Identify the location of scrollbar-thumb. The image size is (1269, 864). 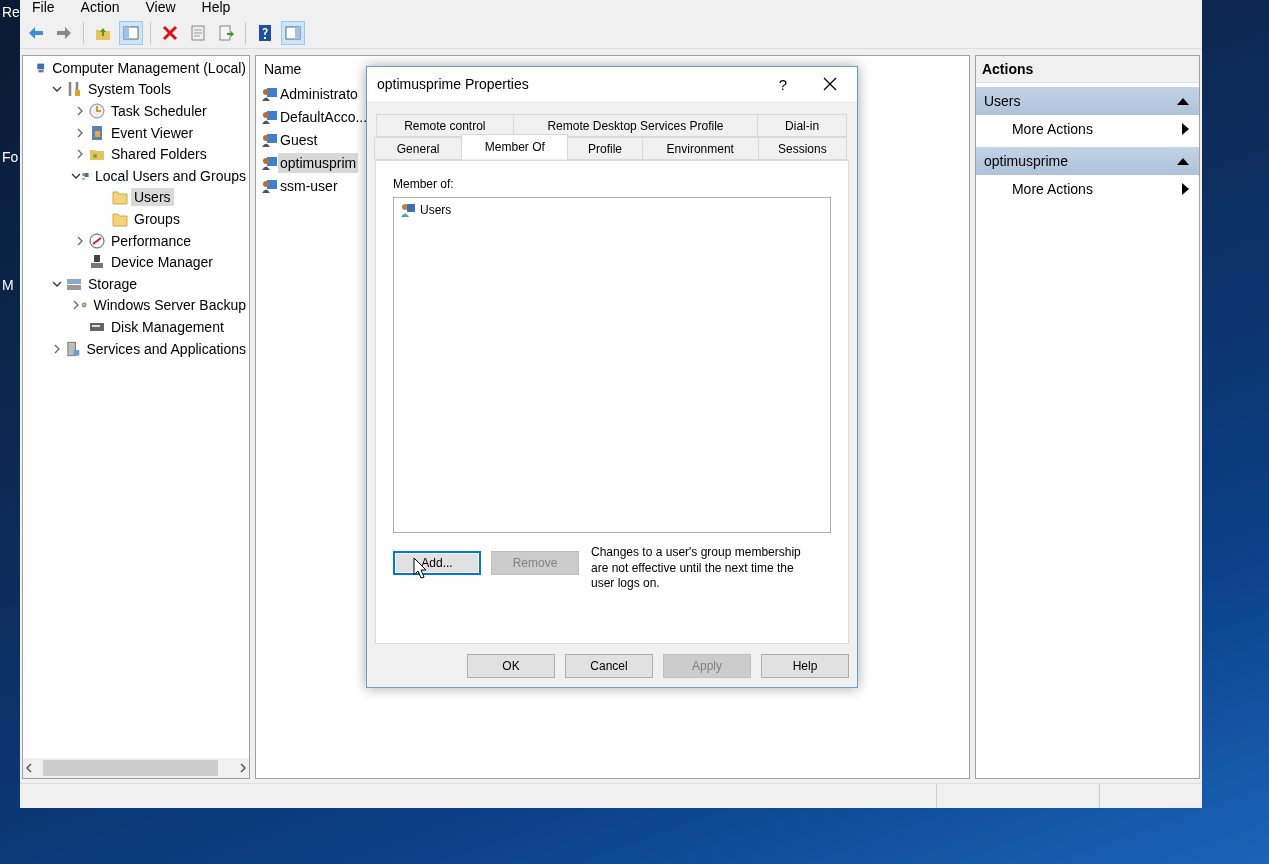
(130, 768).